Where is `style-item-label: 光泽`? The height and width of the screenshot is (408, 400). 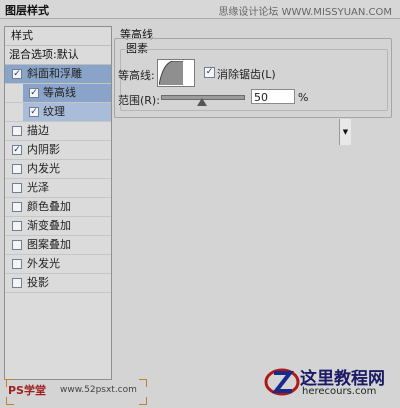
style-item-label: 光泽 is located at coordinates (38, 187).